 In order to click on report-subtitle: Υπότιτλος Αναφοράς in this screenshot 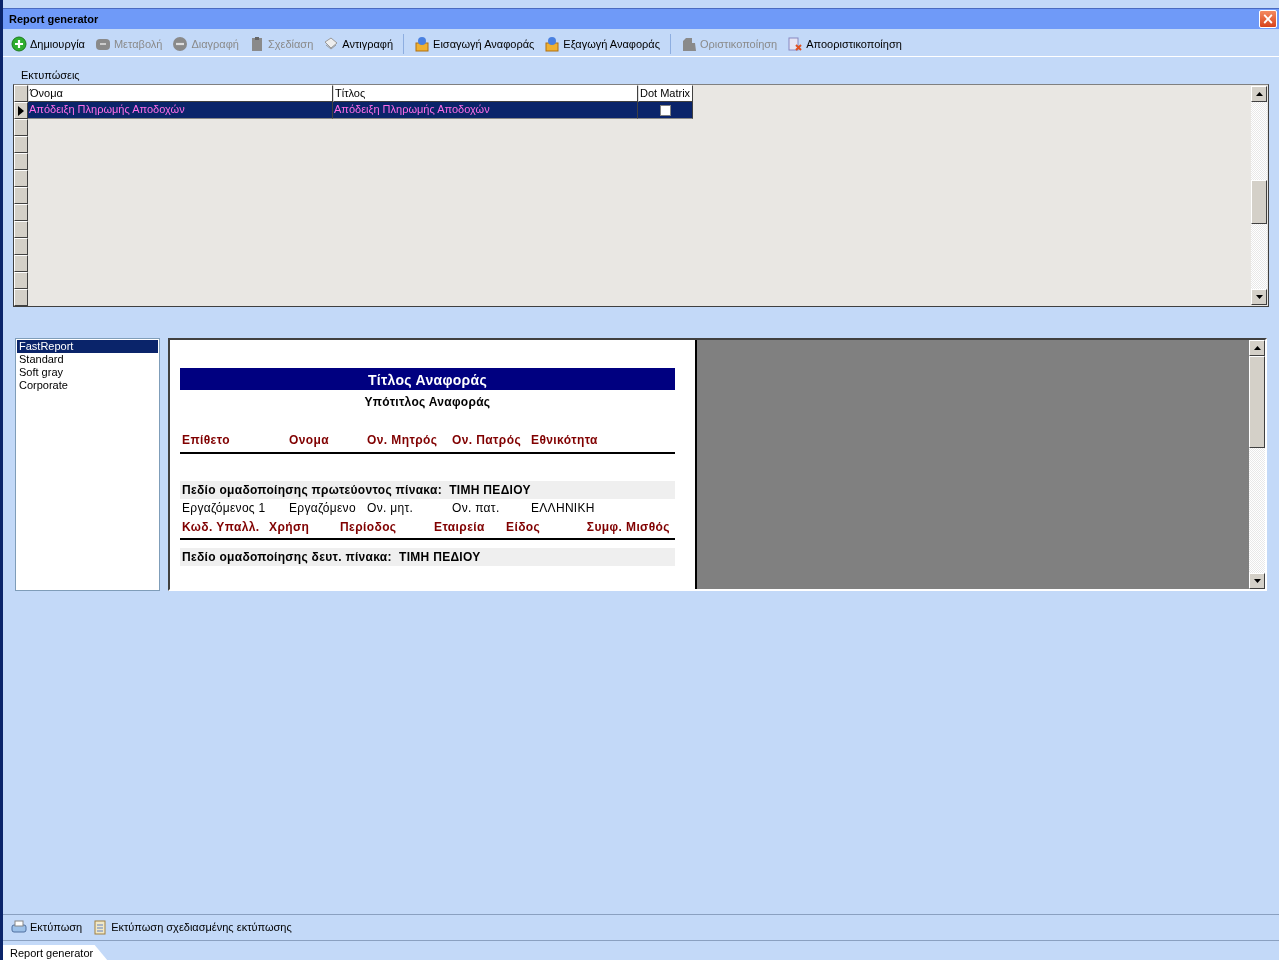, I will do `click(427, 402)`.